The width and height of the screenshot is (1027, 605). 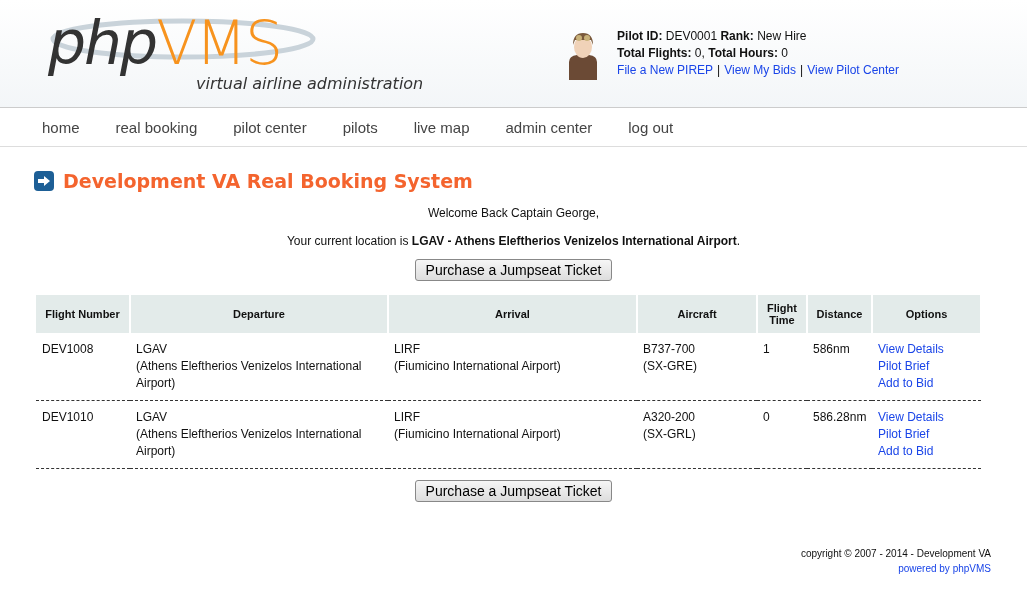 What do you see at coordinates (441, 127) in the screenshot?
I see `nav-link: live map` at bounding box center [441, 127].